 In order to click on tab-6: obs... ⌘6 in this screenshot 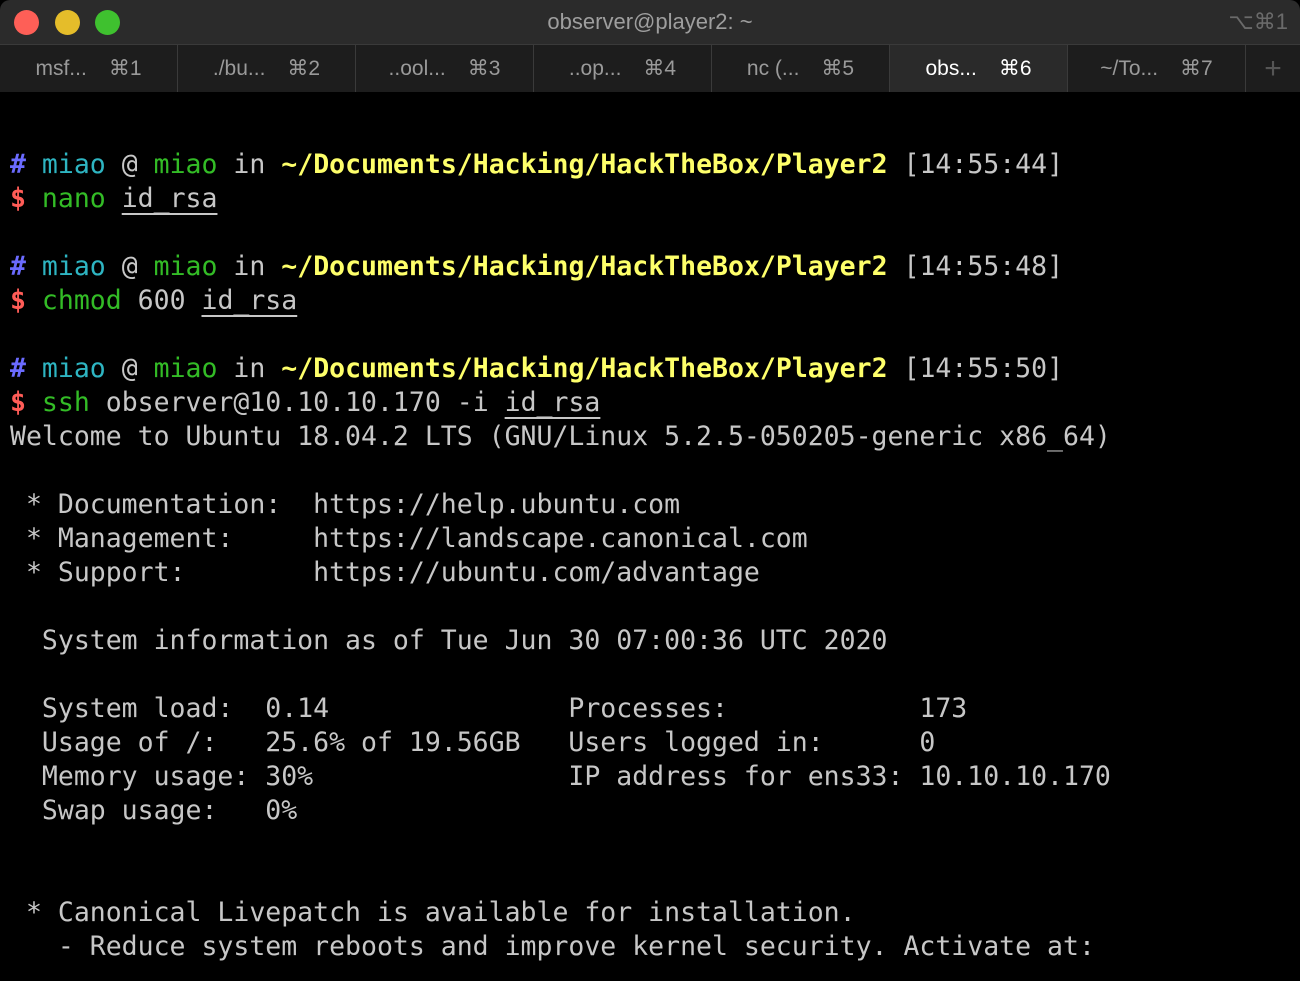, I will do `click(979, 68)`.